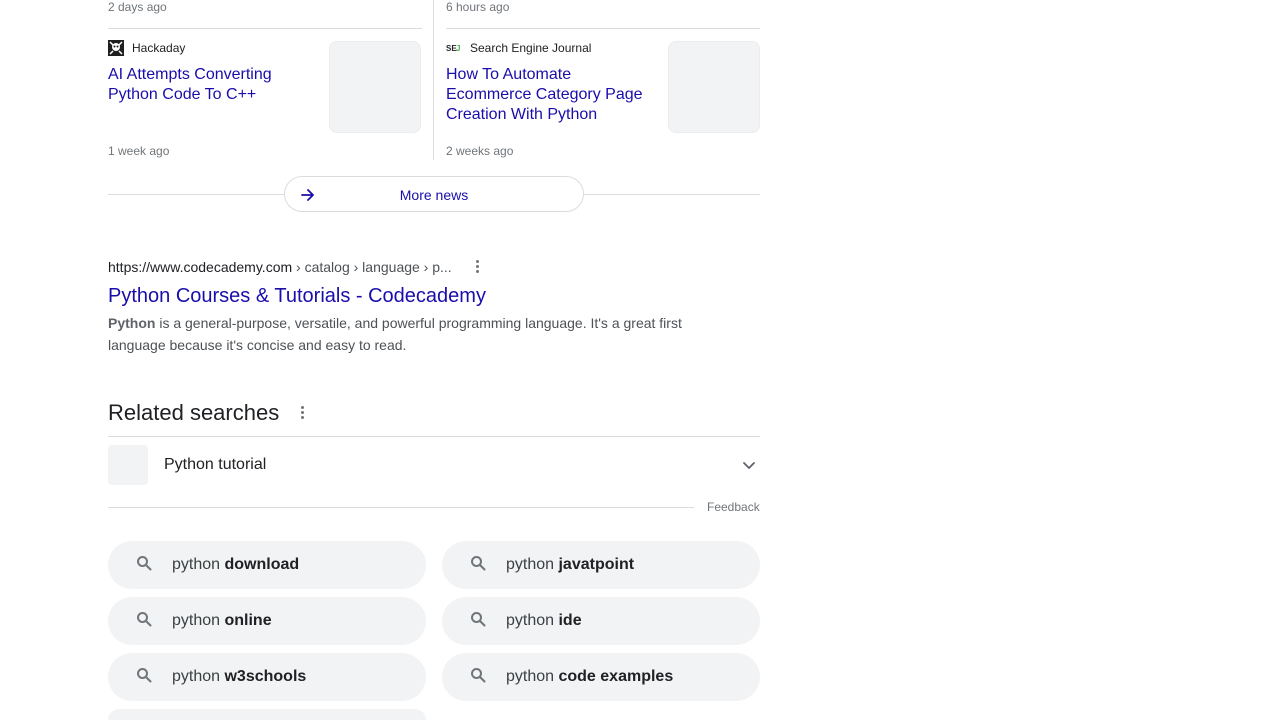  Describe the element at coordinates (454, 48) in the screenshot. I see `sej-logo-icon: SE J` at that location.